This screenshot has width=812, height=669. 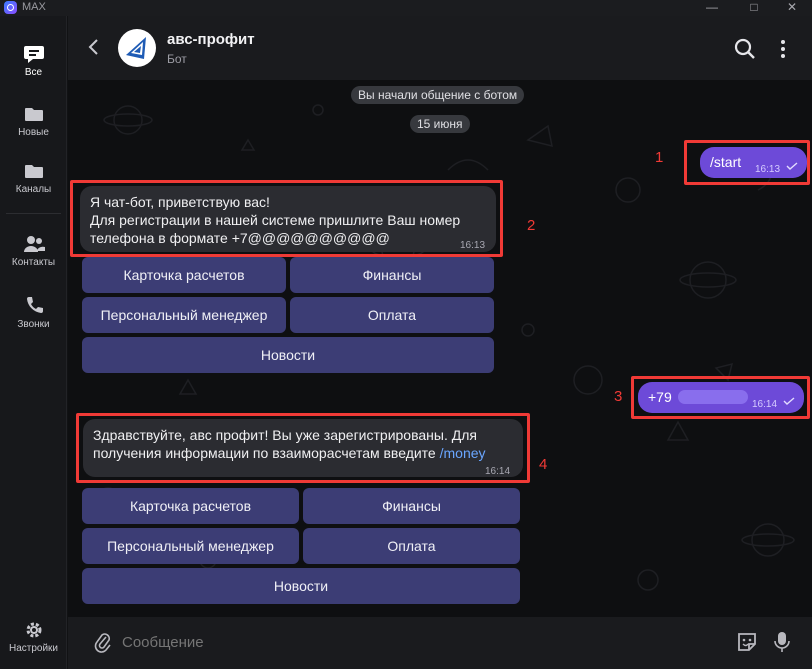 What do you see at coordinates (240, 238) in the screenshot?
I see `message-line: телефона в формате +7@@@@@@@@@@` at bounding box center [240, 238].